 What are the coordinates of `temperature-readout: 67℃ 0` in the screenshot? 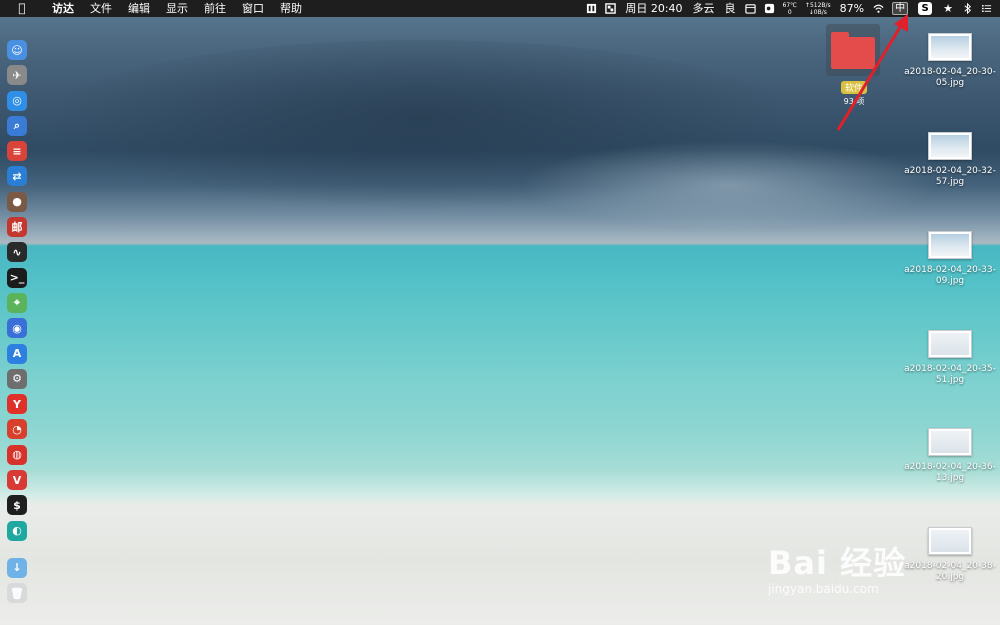 It's located at (790, 9).